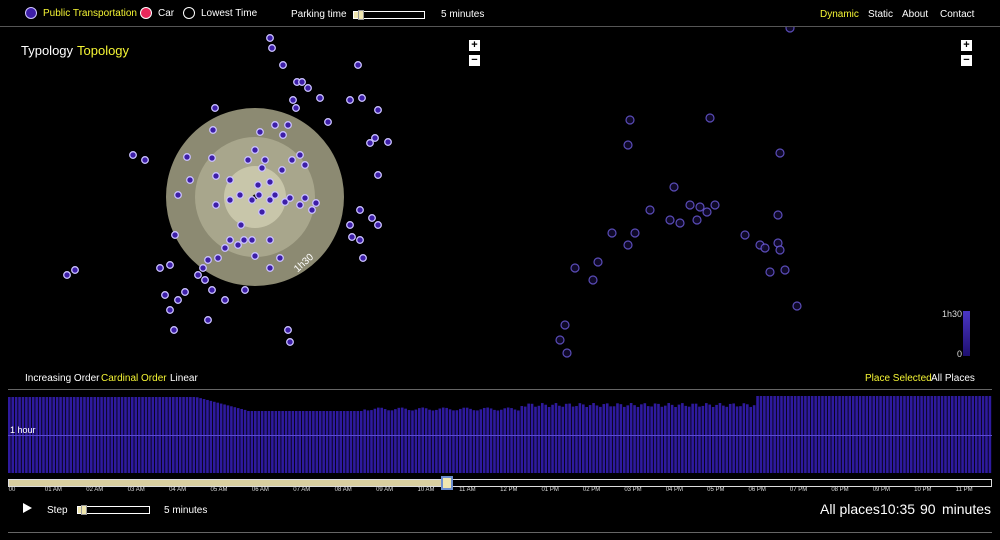 The width and height of the screenshot is (1000, 540). What do you see at coordinates (953, 378) in the screenshot?
I see `filter-all-places: All Places` at bounding box center [953, 378].